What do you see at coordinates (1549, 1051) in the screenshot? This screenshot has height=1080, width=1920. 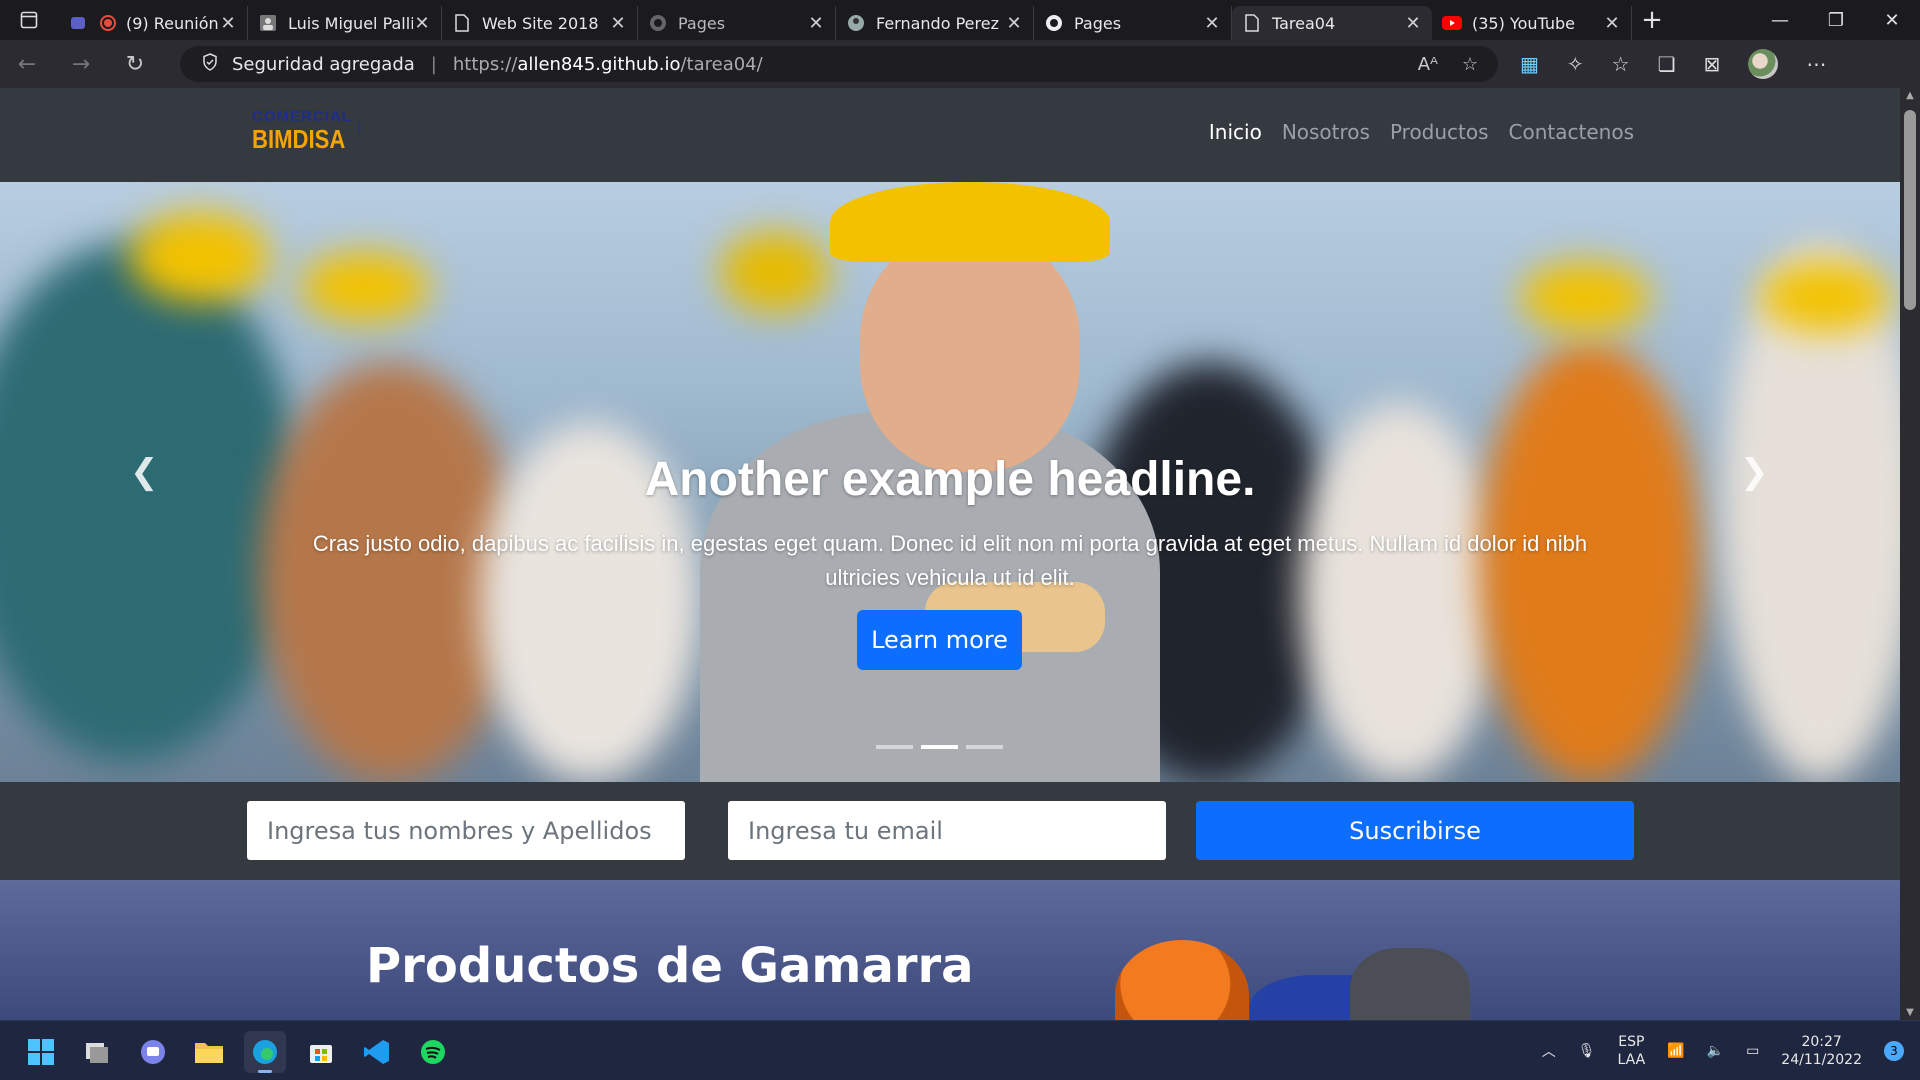 I see `chevron-up-icon: ︿` at bounding box center [1549, 1051].